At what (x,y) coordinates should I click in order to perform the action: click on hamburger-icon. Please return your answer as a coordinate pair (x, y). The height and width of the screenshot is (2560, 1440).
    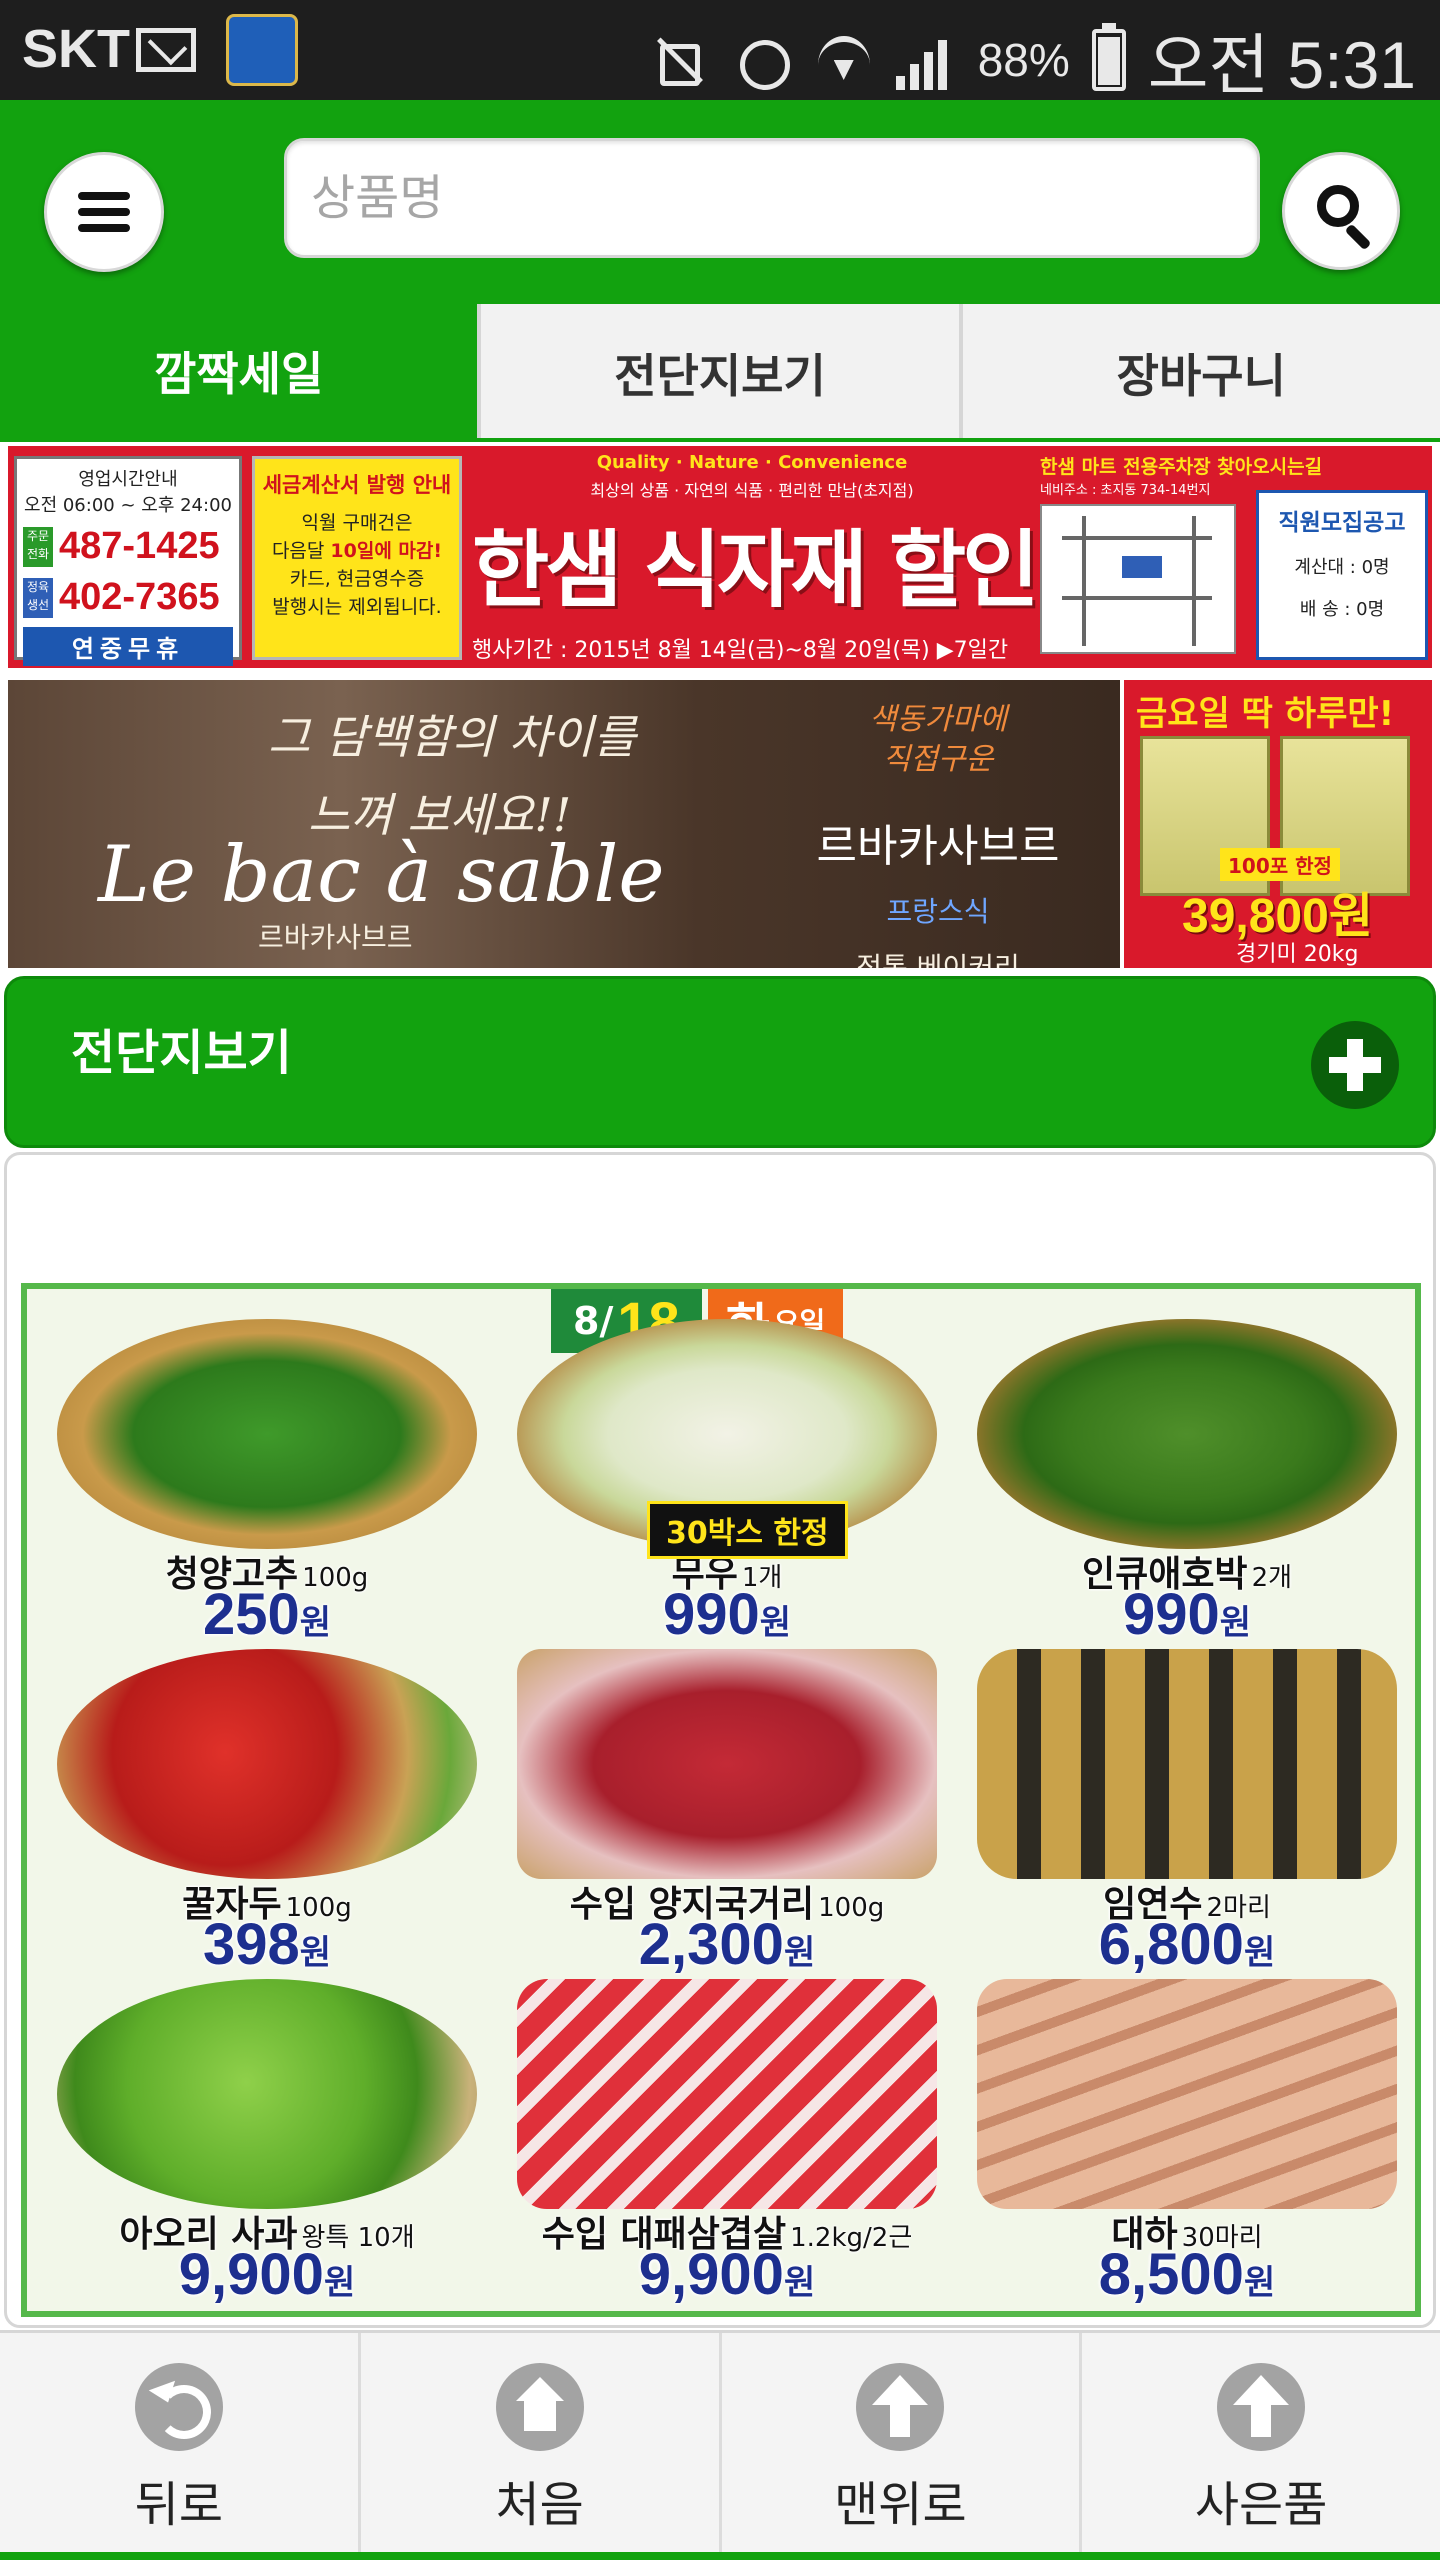
    Looking at the image, I should click on (104, 212).